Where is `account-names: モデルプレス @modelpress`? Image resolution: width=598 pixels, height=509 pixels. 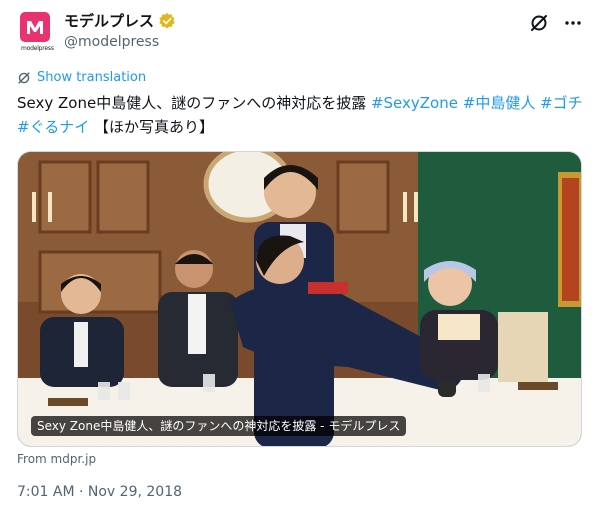
account-names: モデルプレス @modelpress is located at coordinates (120, 31).